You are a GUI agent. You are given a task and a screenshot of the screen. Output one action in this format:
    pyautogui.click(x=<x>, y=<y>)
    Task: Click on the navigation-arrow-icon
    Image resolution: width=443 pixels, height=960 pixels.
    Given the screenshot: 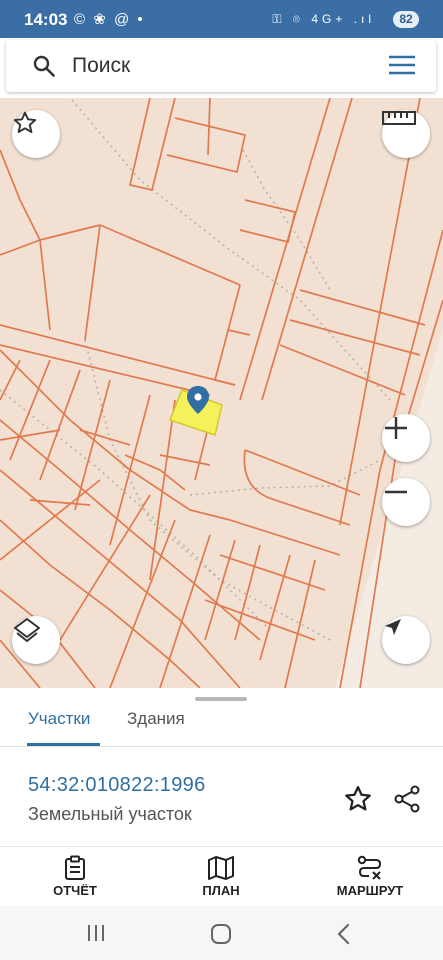 What is the action you would take?
    pyautogui.click(x=393, y=627)
    